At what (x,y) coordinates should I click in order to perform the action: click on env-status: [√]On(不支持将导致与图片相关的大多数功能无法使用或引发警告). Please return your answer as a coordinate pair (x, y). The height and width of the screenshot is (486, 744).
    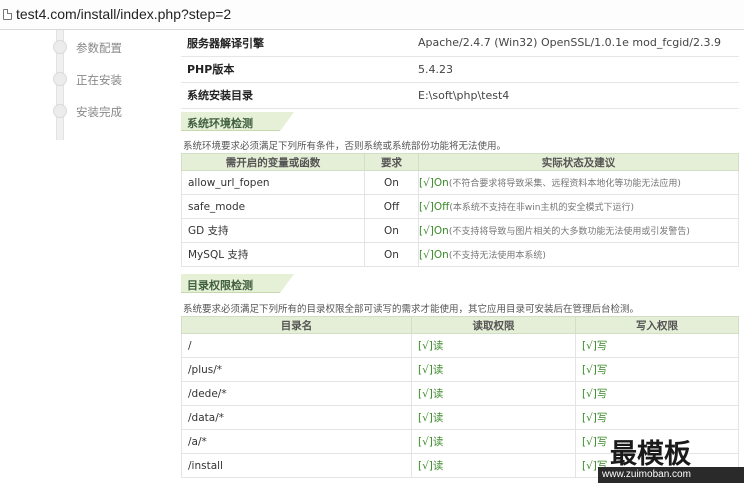
    Looking at the image, I should click on (578, 230).